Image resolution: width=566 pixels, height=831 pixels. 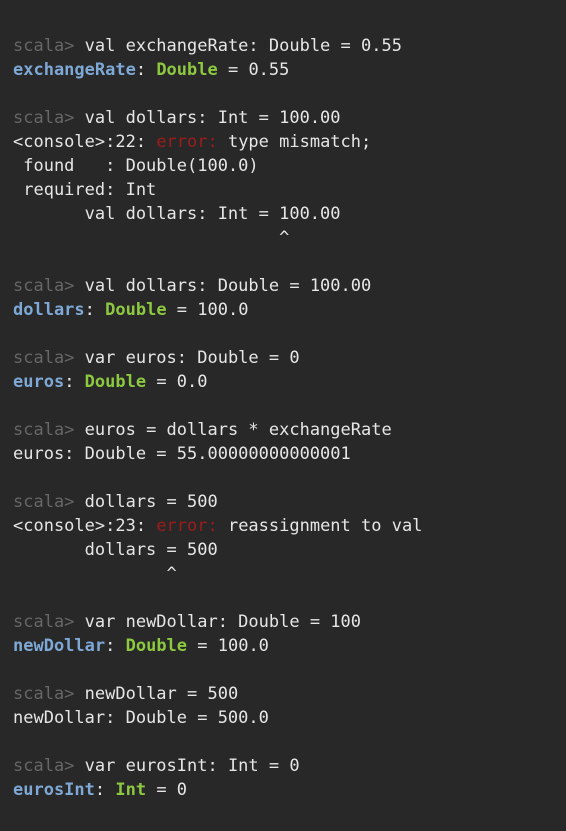 I want to click on input-command: var newDollar: Double = 100, so click(x=222, y=622).